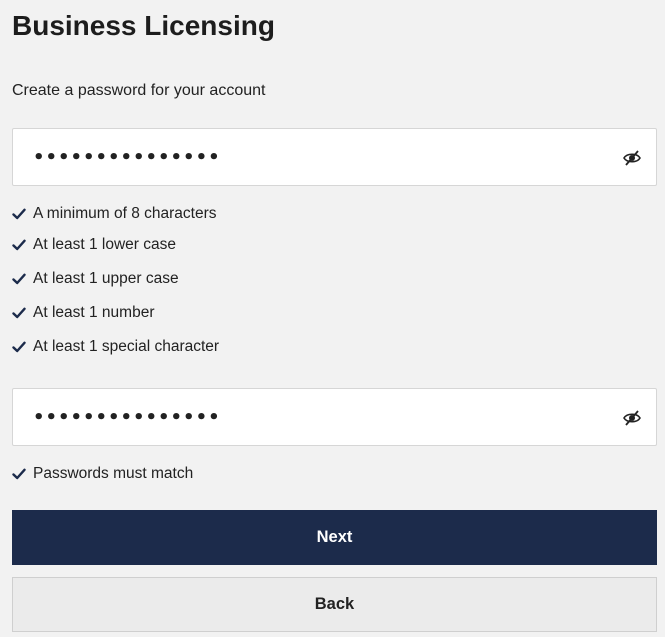  I want to click on back-button: Back, so click(334, 604).